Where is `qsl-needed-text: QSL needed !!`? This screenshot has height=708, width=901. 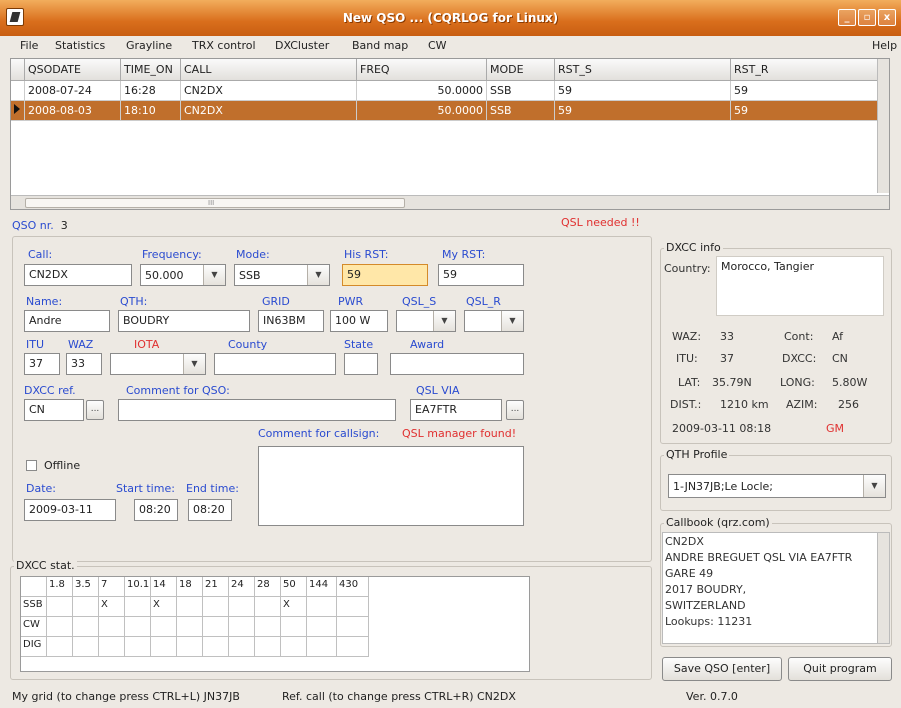 qsl-needed-text: QSL needed !! is located at coordinates (600, 222).